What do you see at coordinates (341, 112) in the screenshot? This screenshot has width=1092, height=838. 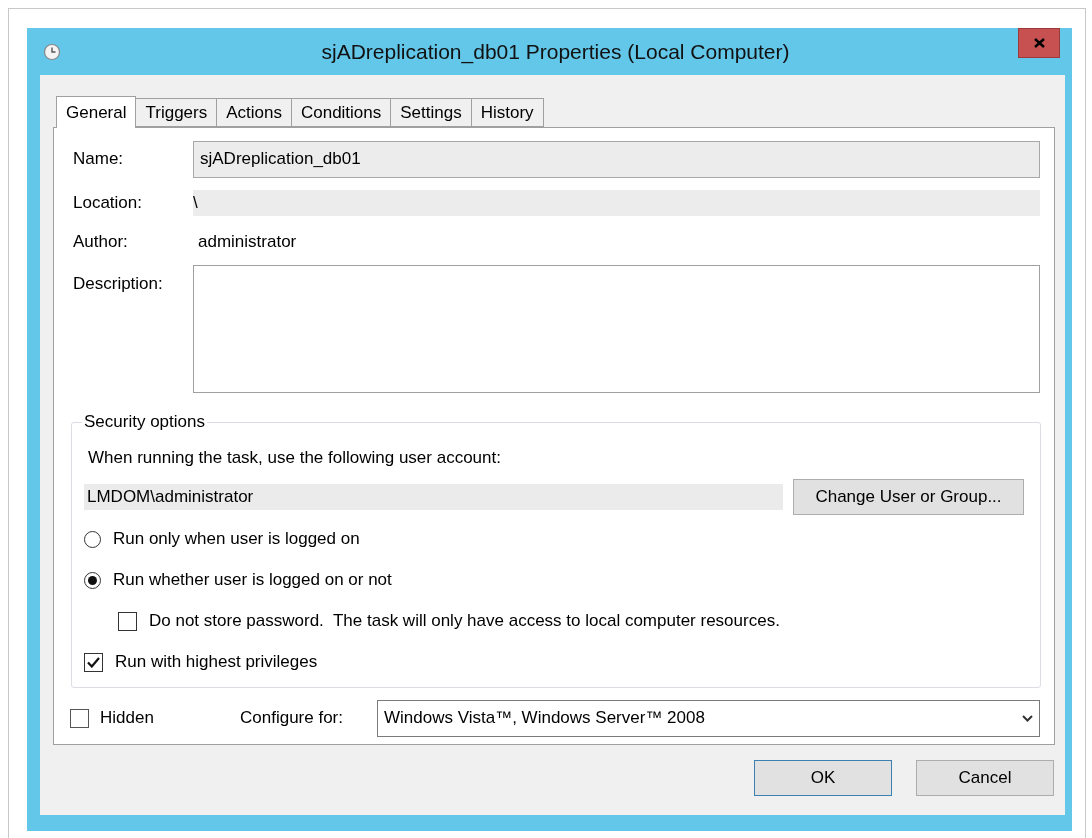 I see `tab: Conditions` at bounding box center [341, 112].